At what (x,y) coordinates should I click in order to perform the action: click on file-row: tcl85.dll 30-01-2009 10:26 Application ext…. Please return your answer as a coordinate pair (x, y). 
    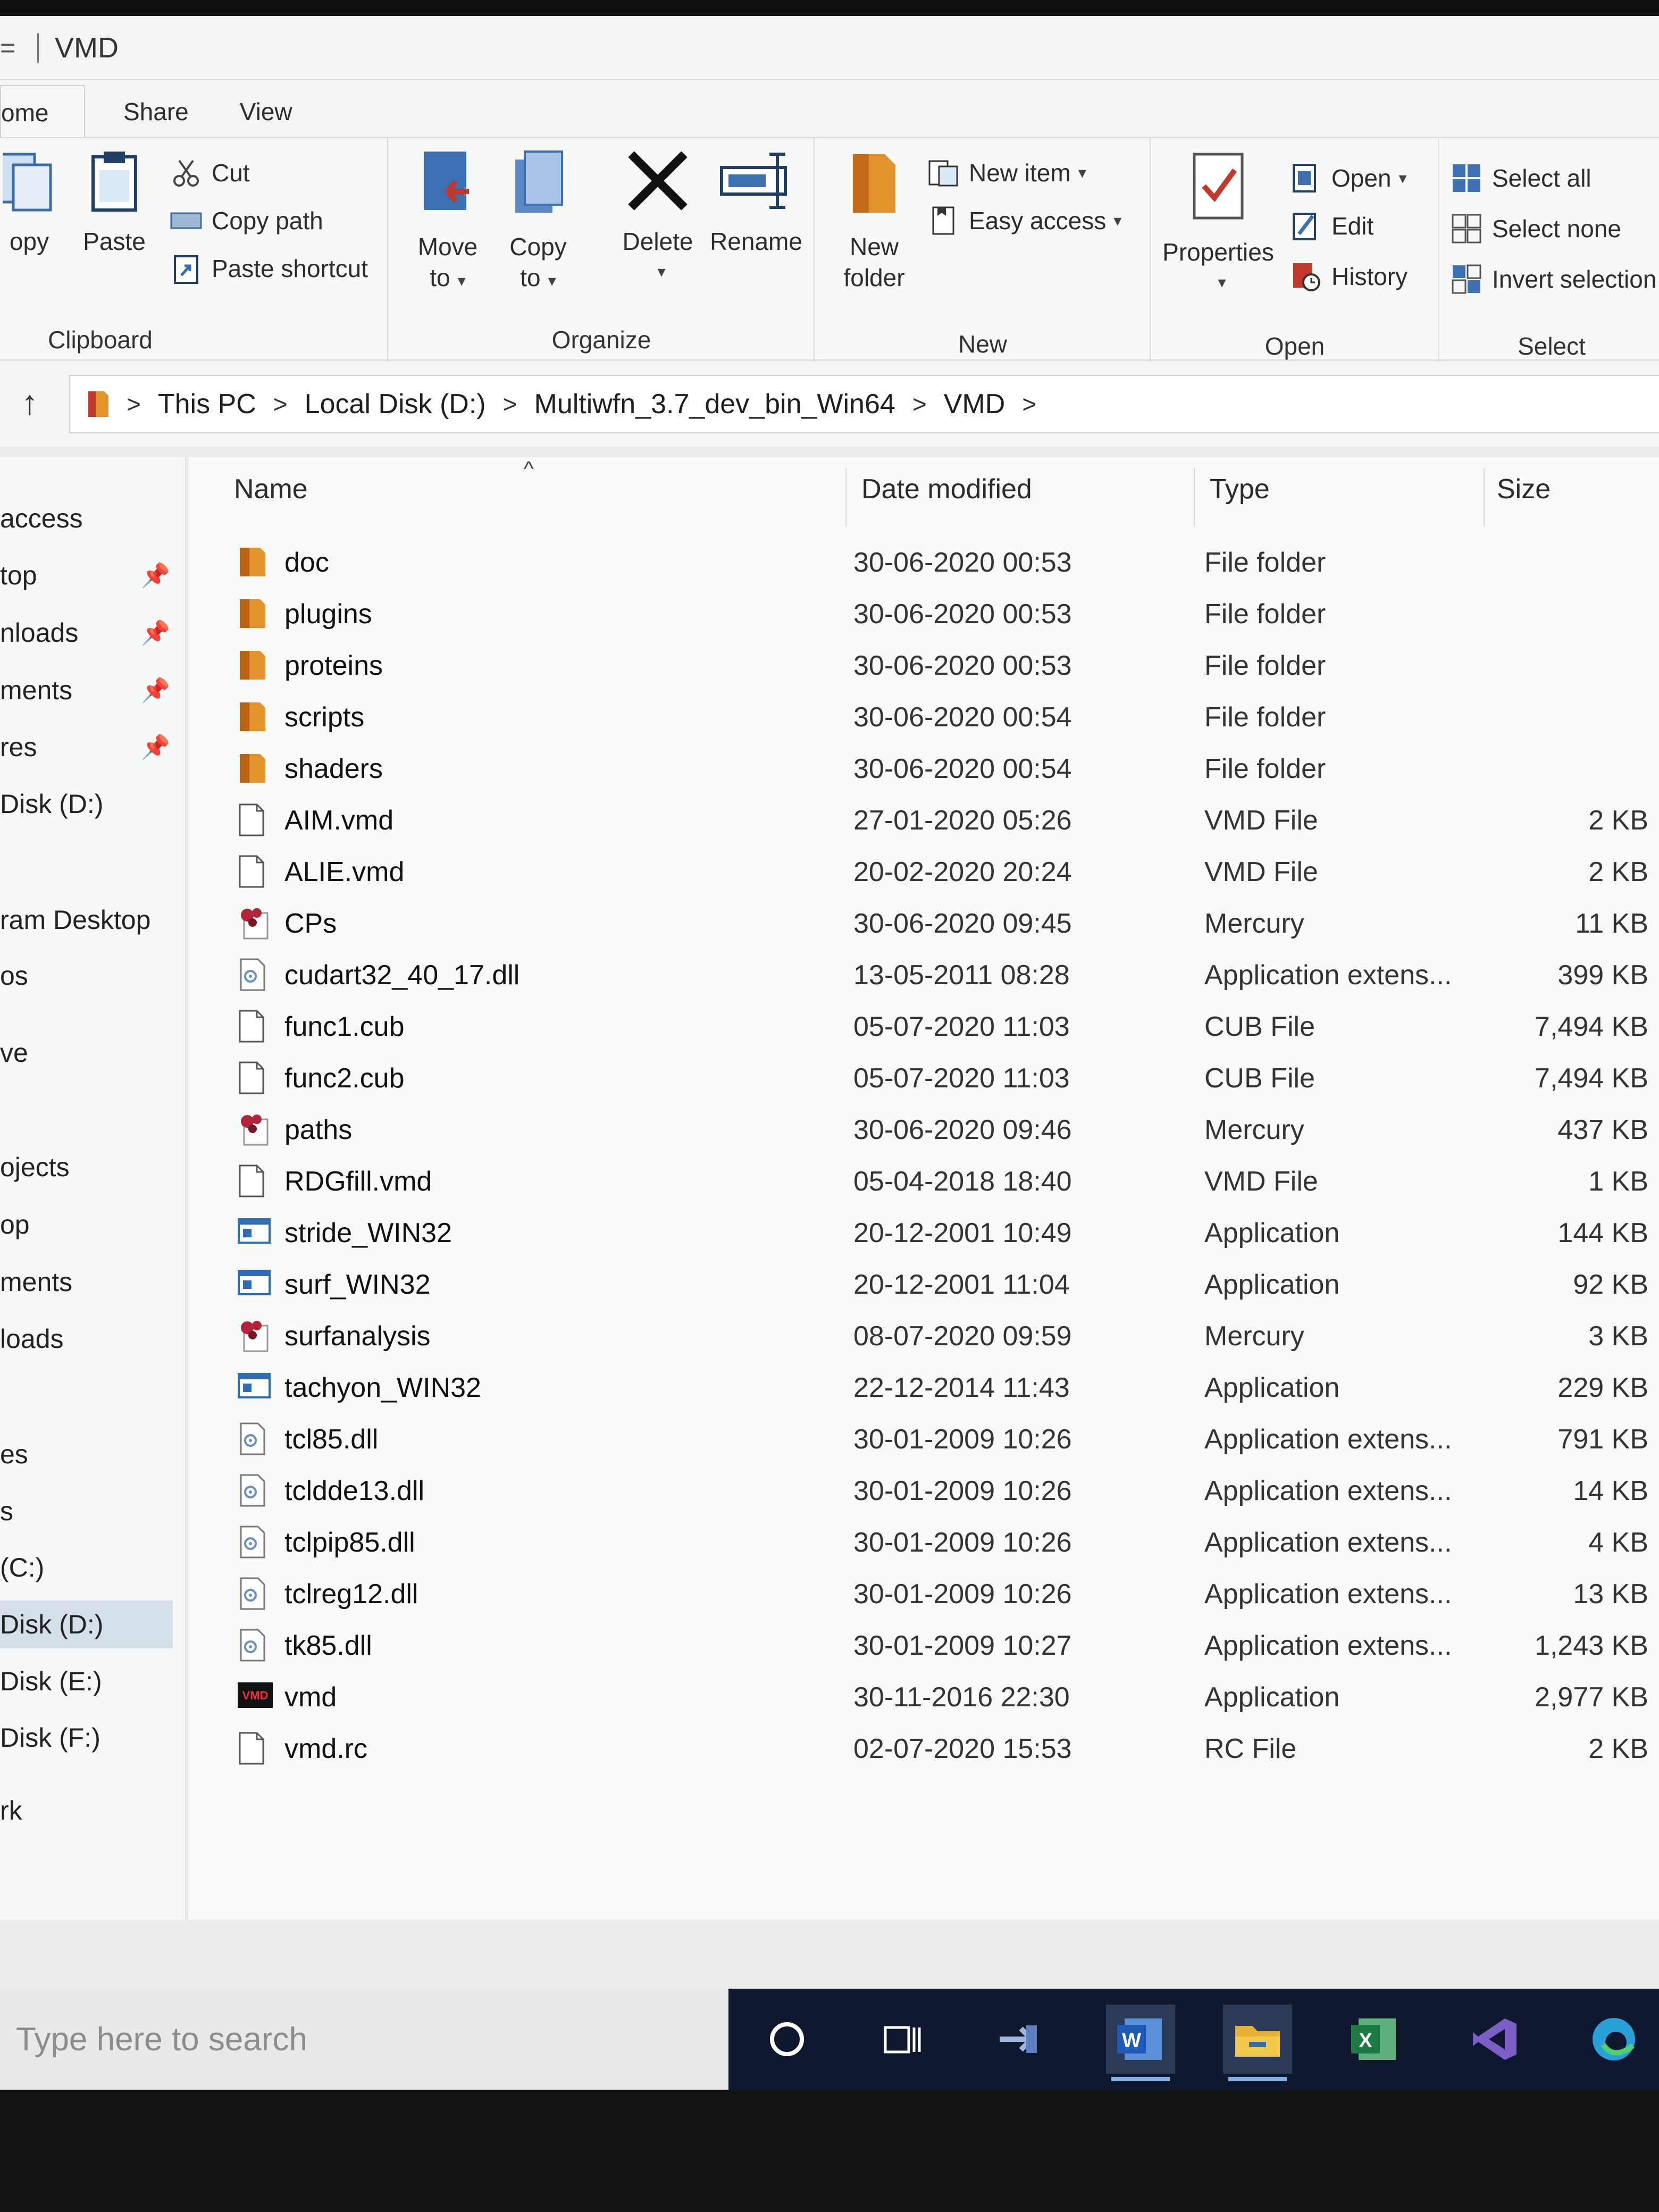
    Looking at the image, I should click on (924, 1439).